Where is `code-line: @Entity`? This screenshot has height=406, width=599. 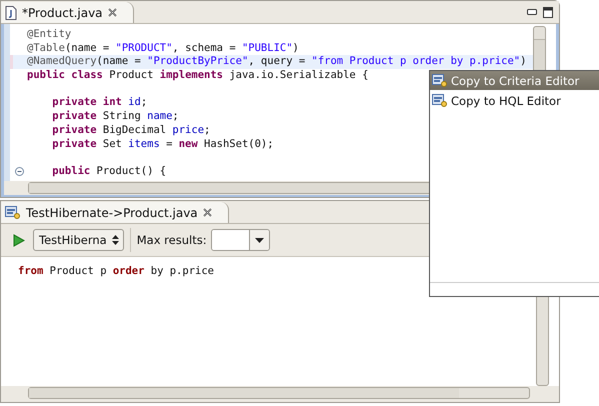
code-line: @Entity is located at coordinates (49, 35).